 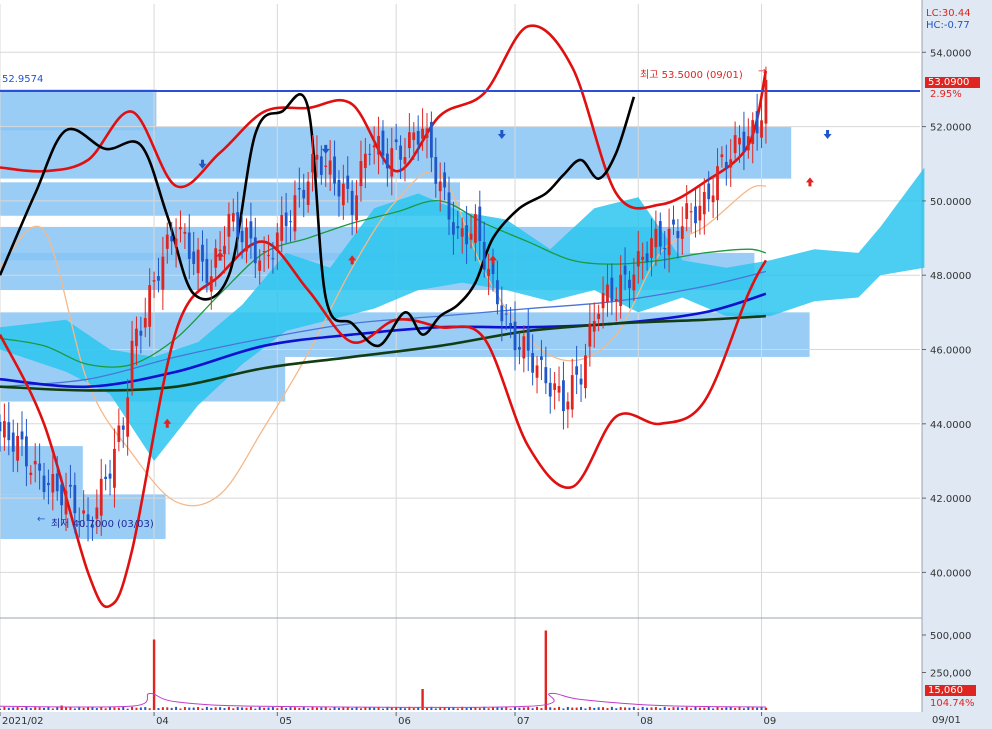 What do you see at coordinates (422, 699) in the screenshot?
I see `volume-spike-bar` at bounding box center [422, 699].